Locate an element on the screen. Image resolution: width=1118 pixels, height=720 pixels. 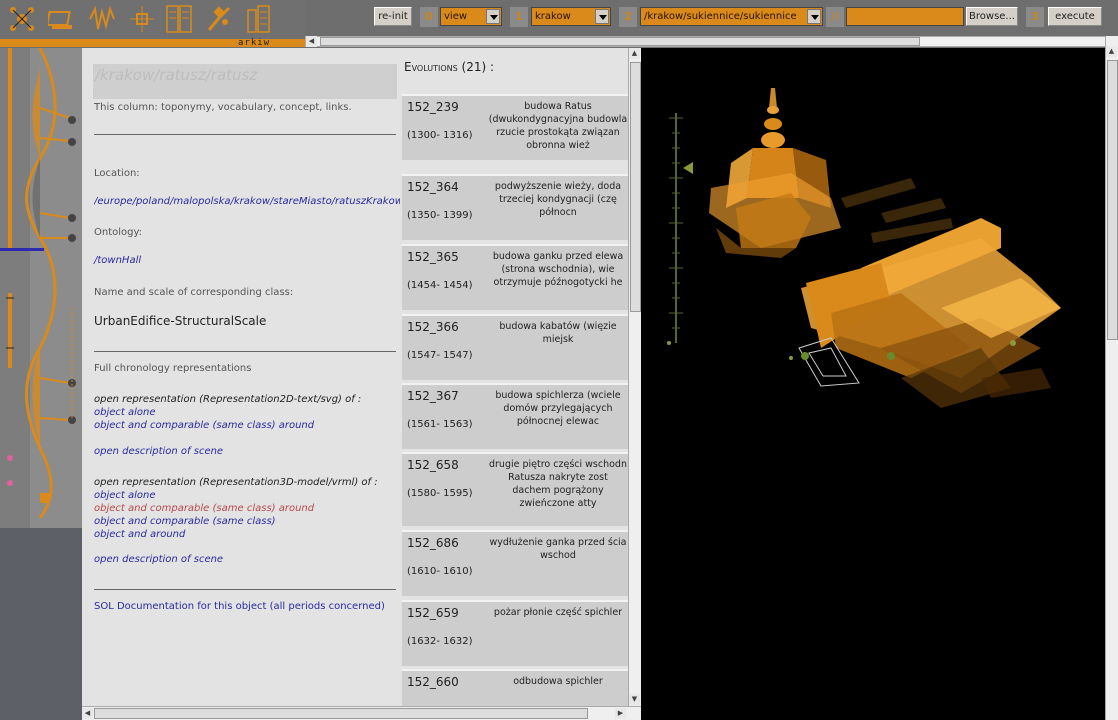
file-path-input is located at coordinates (905, 16).